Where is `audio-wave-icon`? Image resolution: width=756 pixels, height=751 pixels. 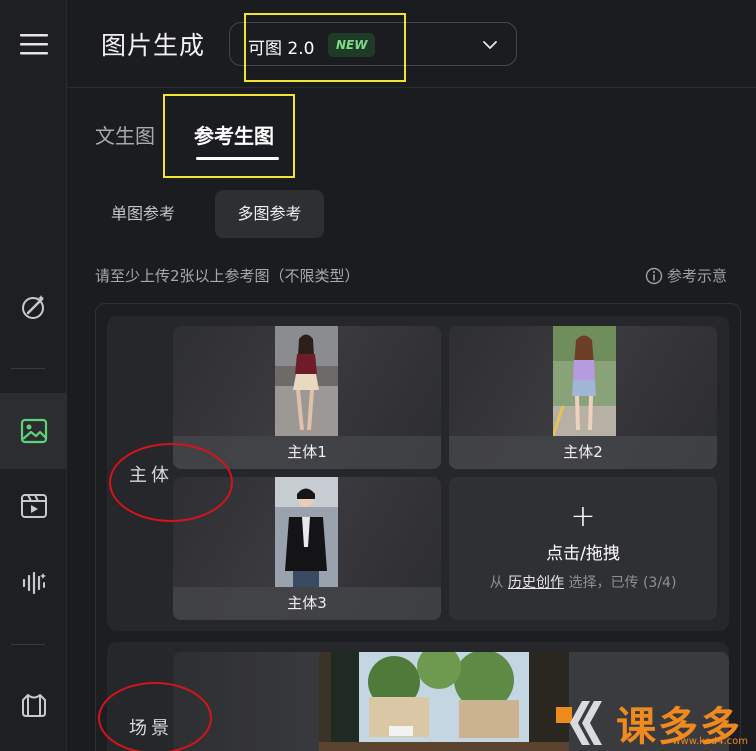 audio-wave-icon is located at coordinates (34, 583).